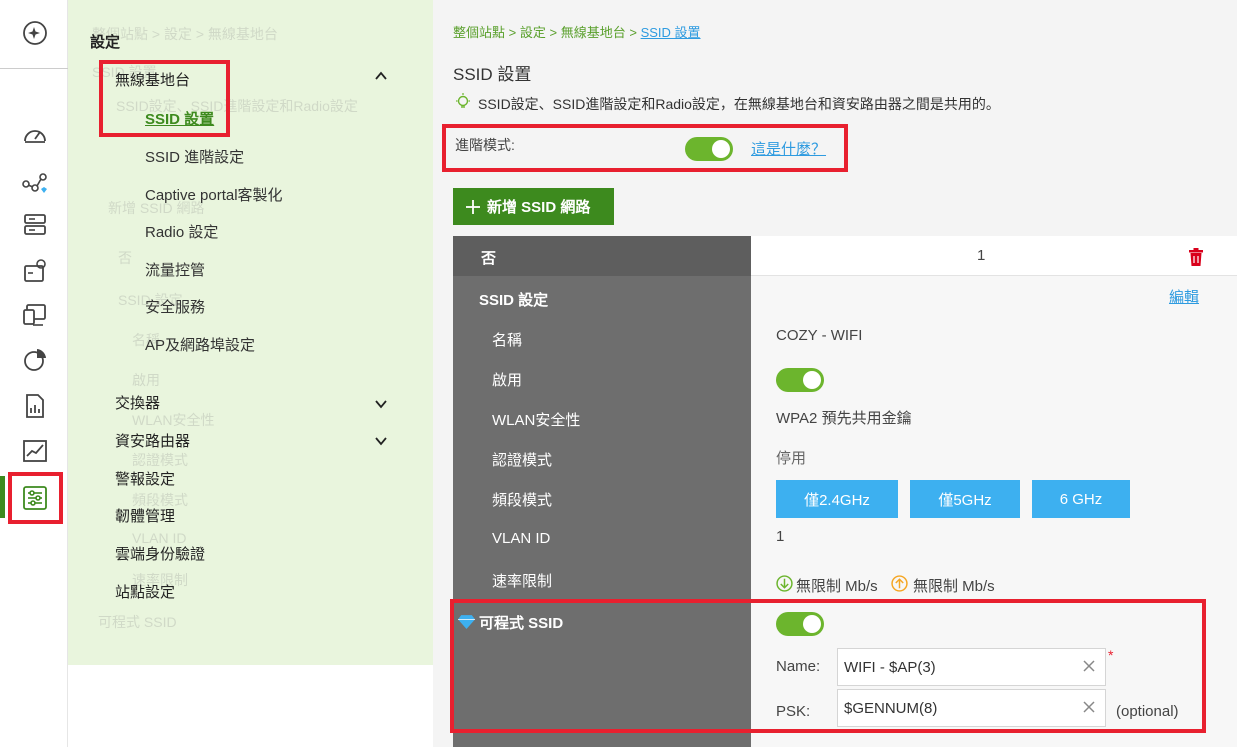 This screenshot has height=747, width=1237. I want to click on auth-label: 認證模式, so click(522, 460).